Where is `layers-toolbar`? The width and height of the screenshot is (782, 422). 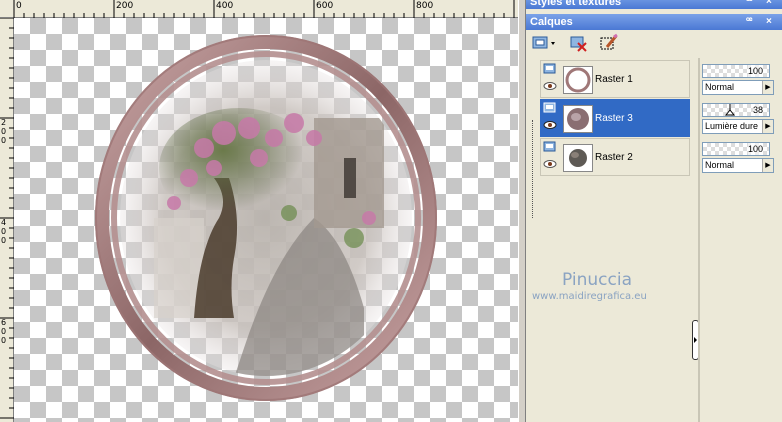
layers-toolbar is located at coordinates (654, 43).